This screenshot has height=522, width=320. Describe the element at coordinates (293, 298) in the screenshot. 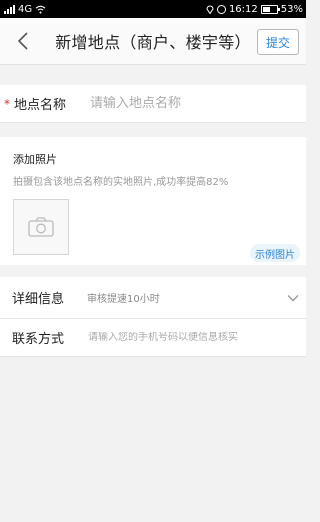

I see `chevron-down-icon` at that location.